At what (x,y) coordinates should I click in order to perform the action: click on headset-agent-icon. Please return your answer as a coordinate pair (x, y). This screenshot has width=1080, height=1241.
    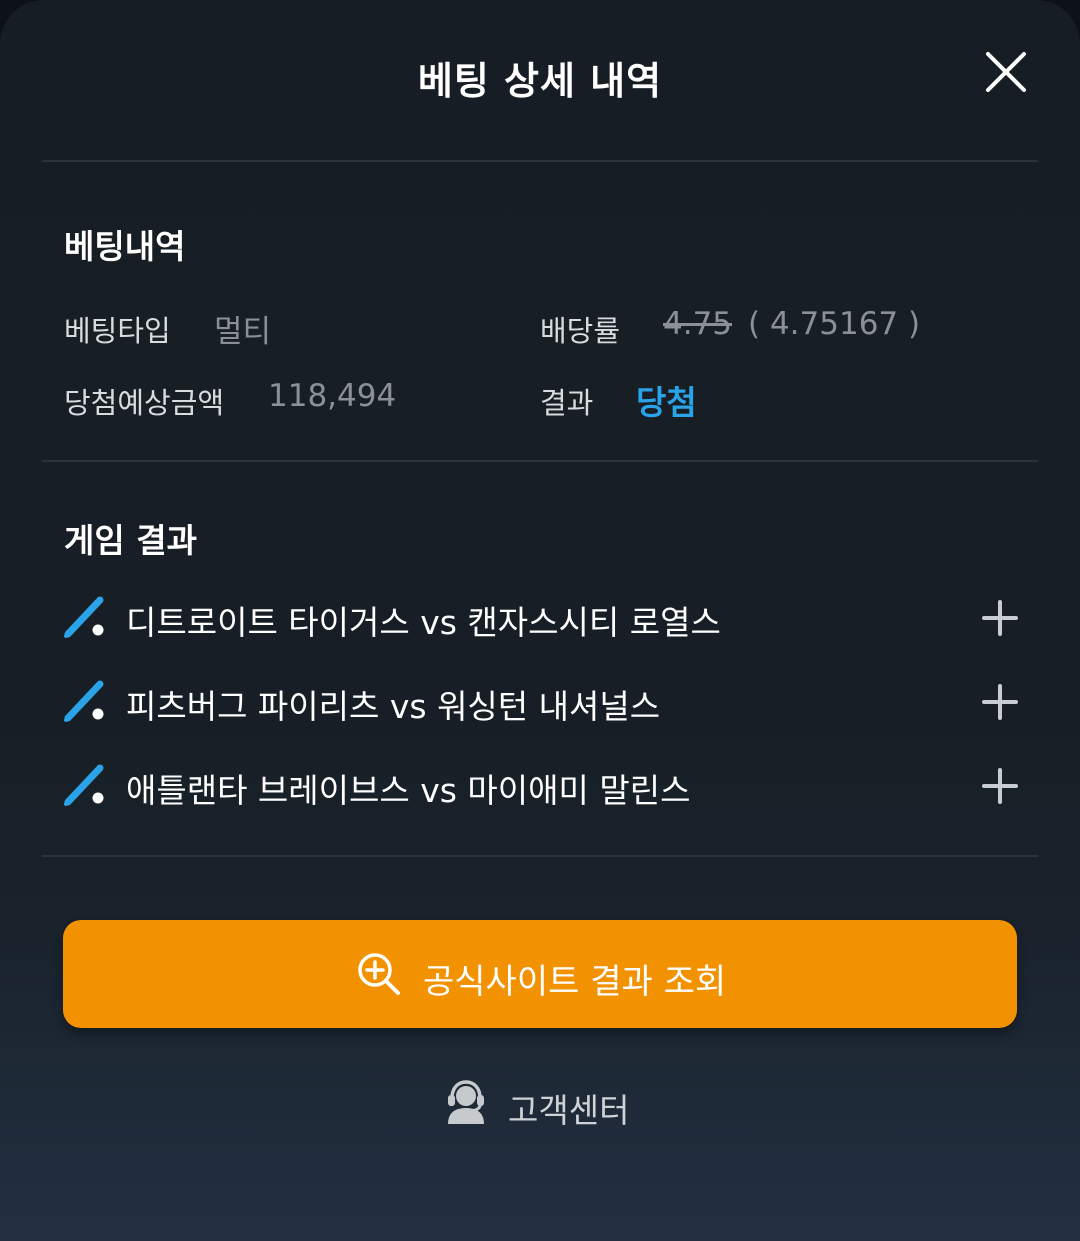
    Looking at the image, I should click on (466, 1102).